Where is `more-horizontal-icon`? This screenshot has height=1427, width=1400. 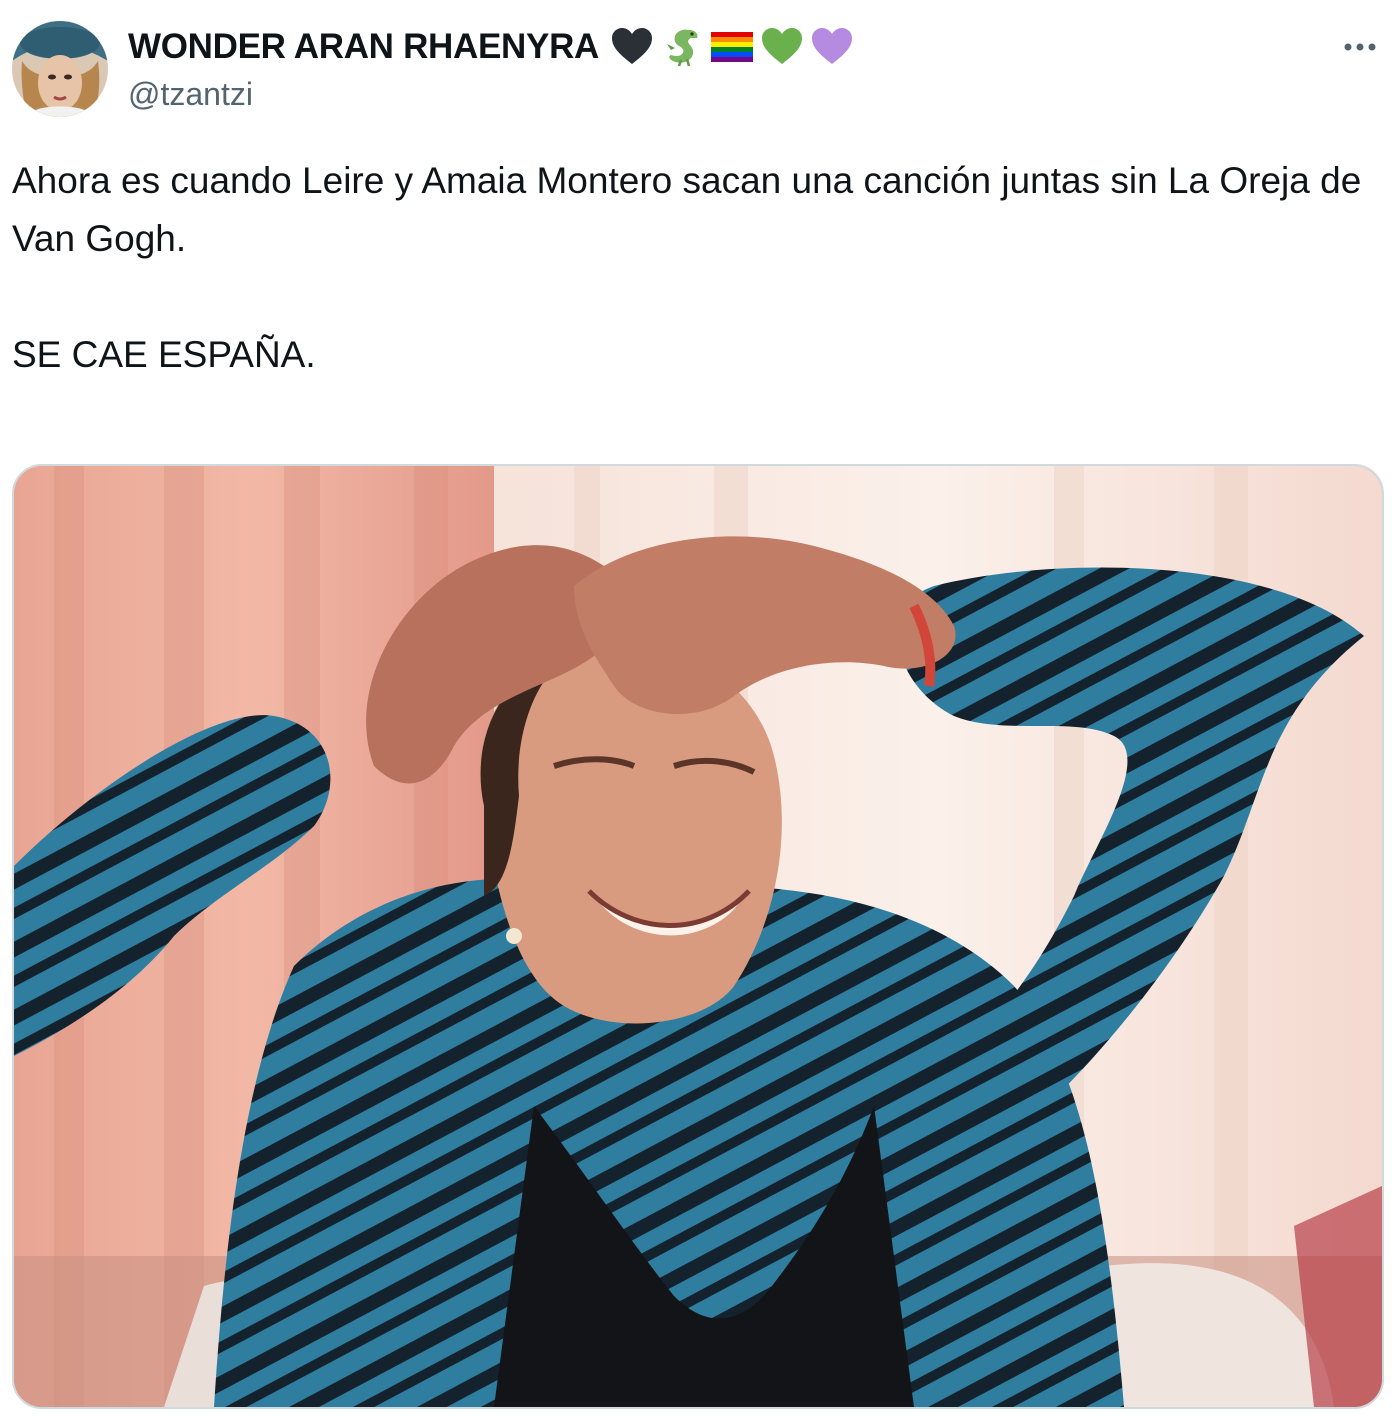 more-horizontal-icon is located at coordinates (1360, 47).